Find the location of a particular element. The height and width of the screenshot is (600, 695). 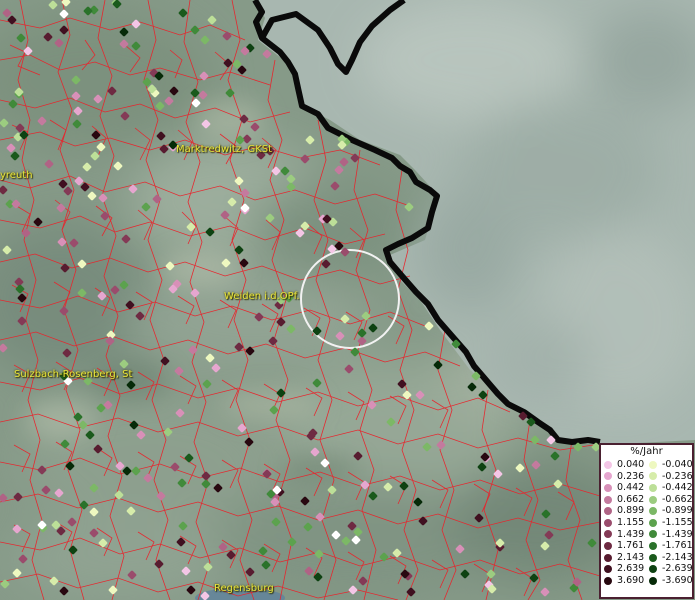

legend-value: -0.662 is located at coordinates (677, 499).